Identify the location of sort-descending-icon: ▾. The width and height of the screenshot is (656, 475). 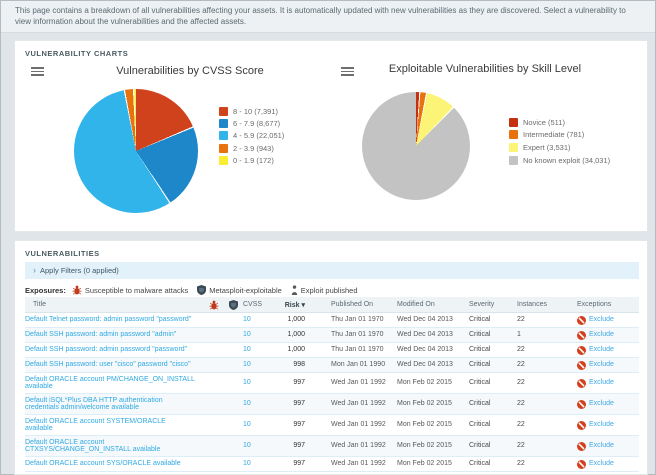
(303, 305).